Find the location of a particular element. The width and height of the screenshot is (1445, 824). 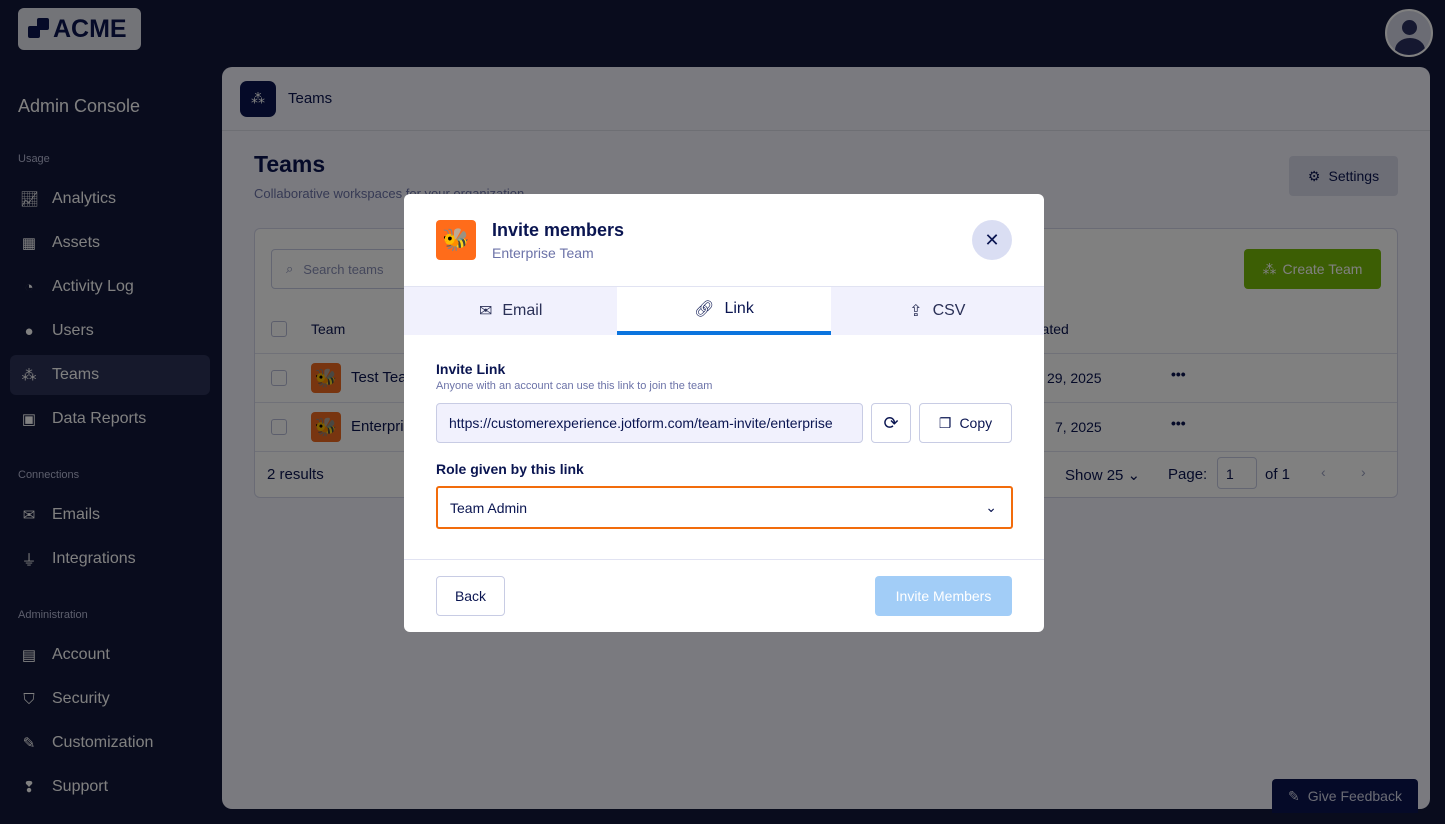

sidebar-item-activity-log: ◔ Activity Log is located at coordinates (110, 287).